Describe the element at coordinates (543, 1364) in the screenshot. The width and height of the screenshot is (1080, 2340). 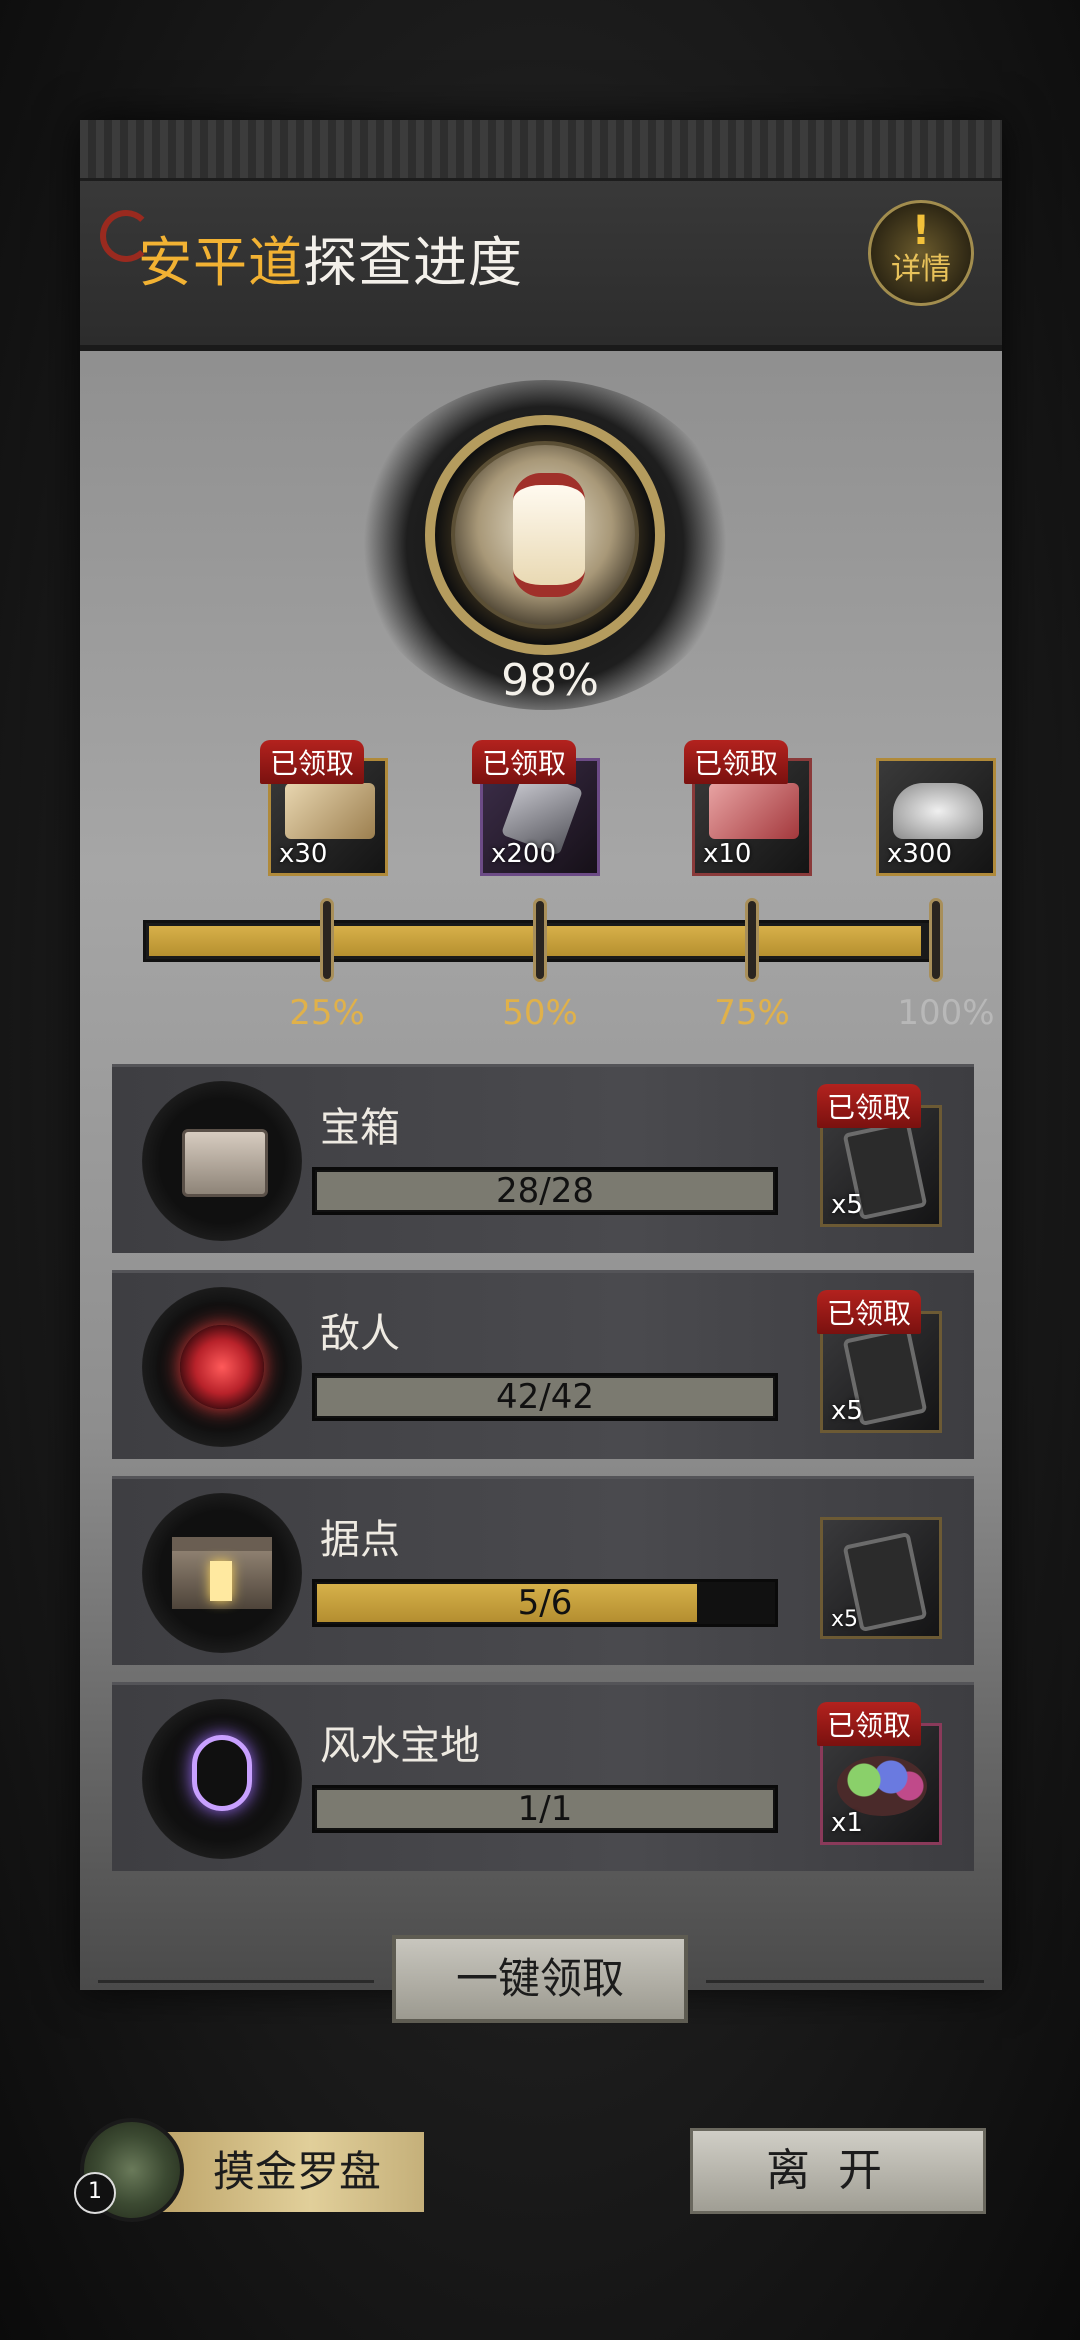
I see `task-row-enemy: 敌人 42/42 x5 已领取` at that location.